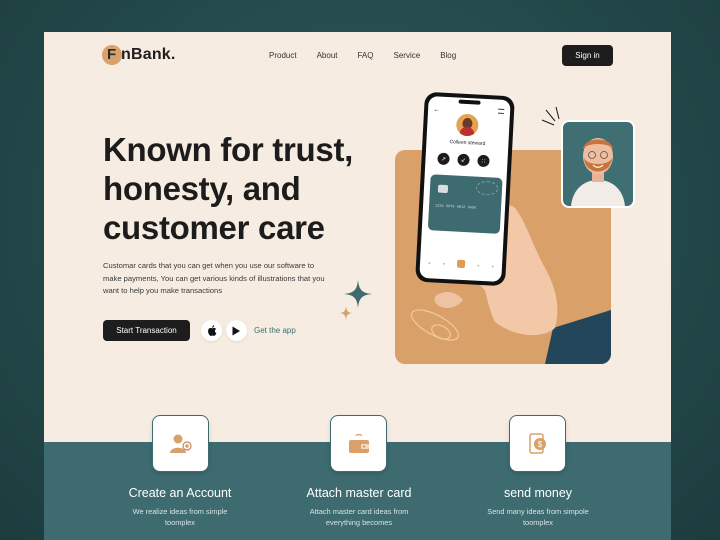  Describe the element at coordinates (327, 55) in the screenshot. I see `nav-item-about: About` at that location.